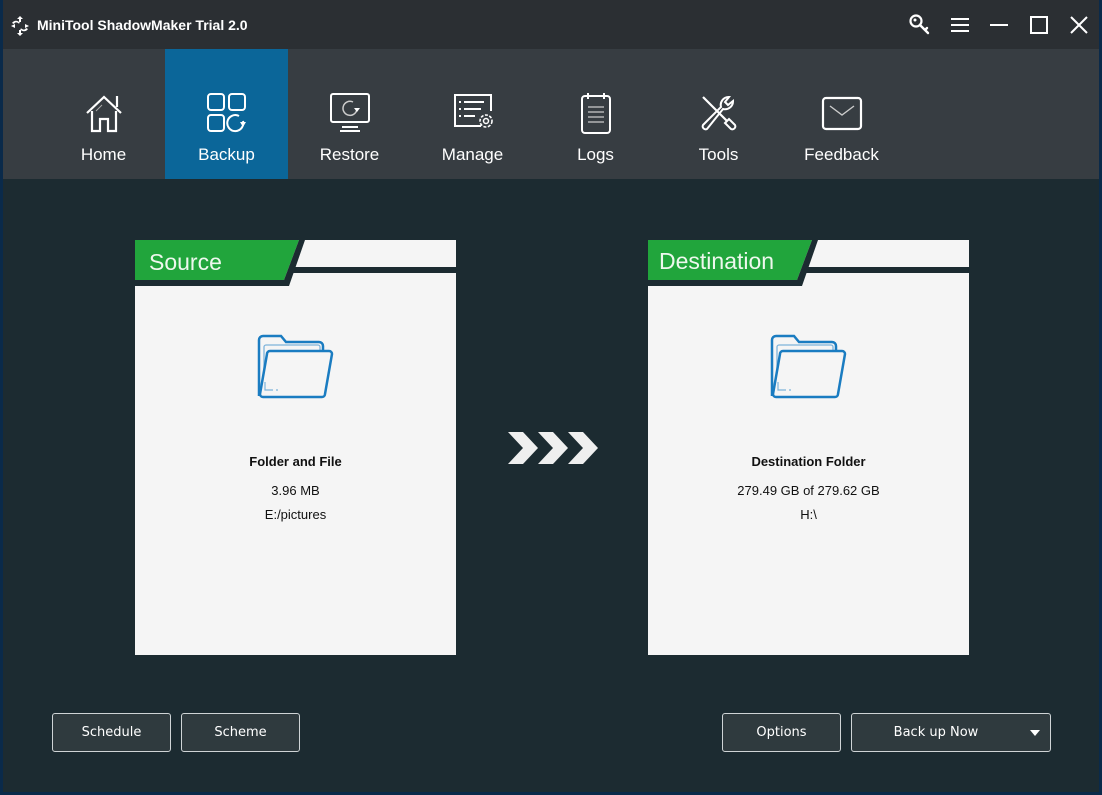  I want to click on monitor-restore-icon, so click(349, 112).